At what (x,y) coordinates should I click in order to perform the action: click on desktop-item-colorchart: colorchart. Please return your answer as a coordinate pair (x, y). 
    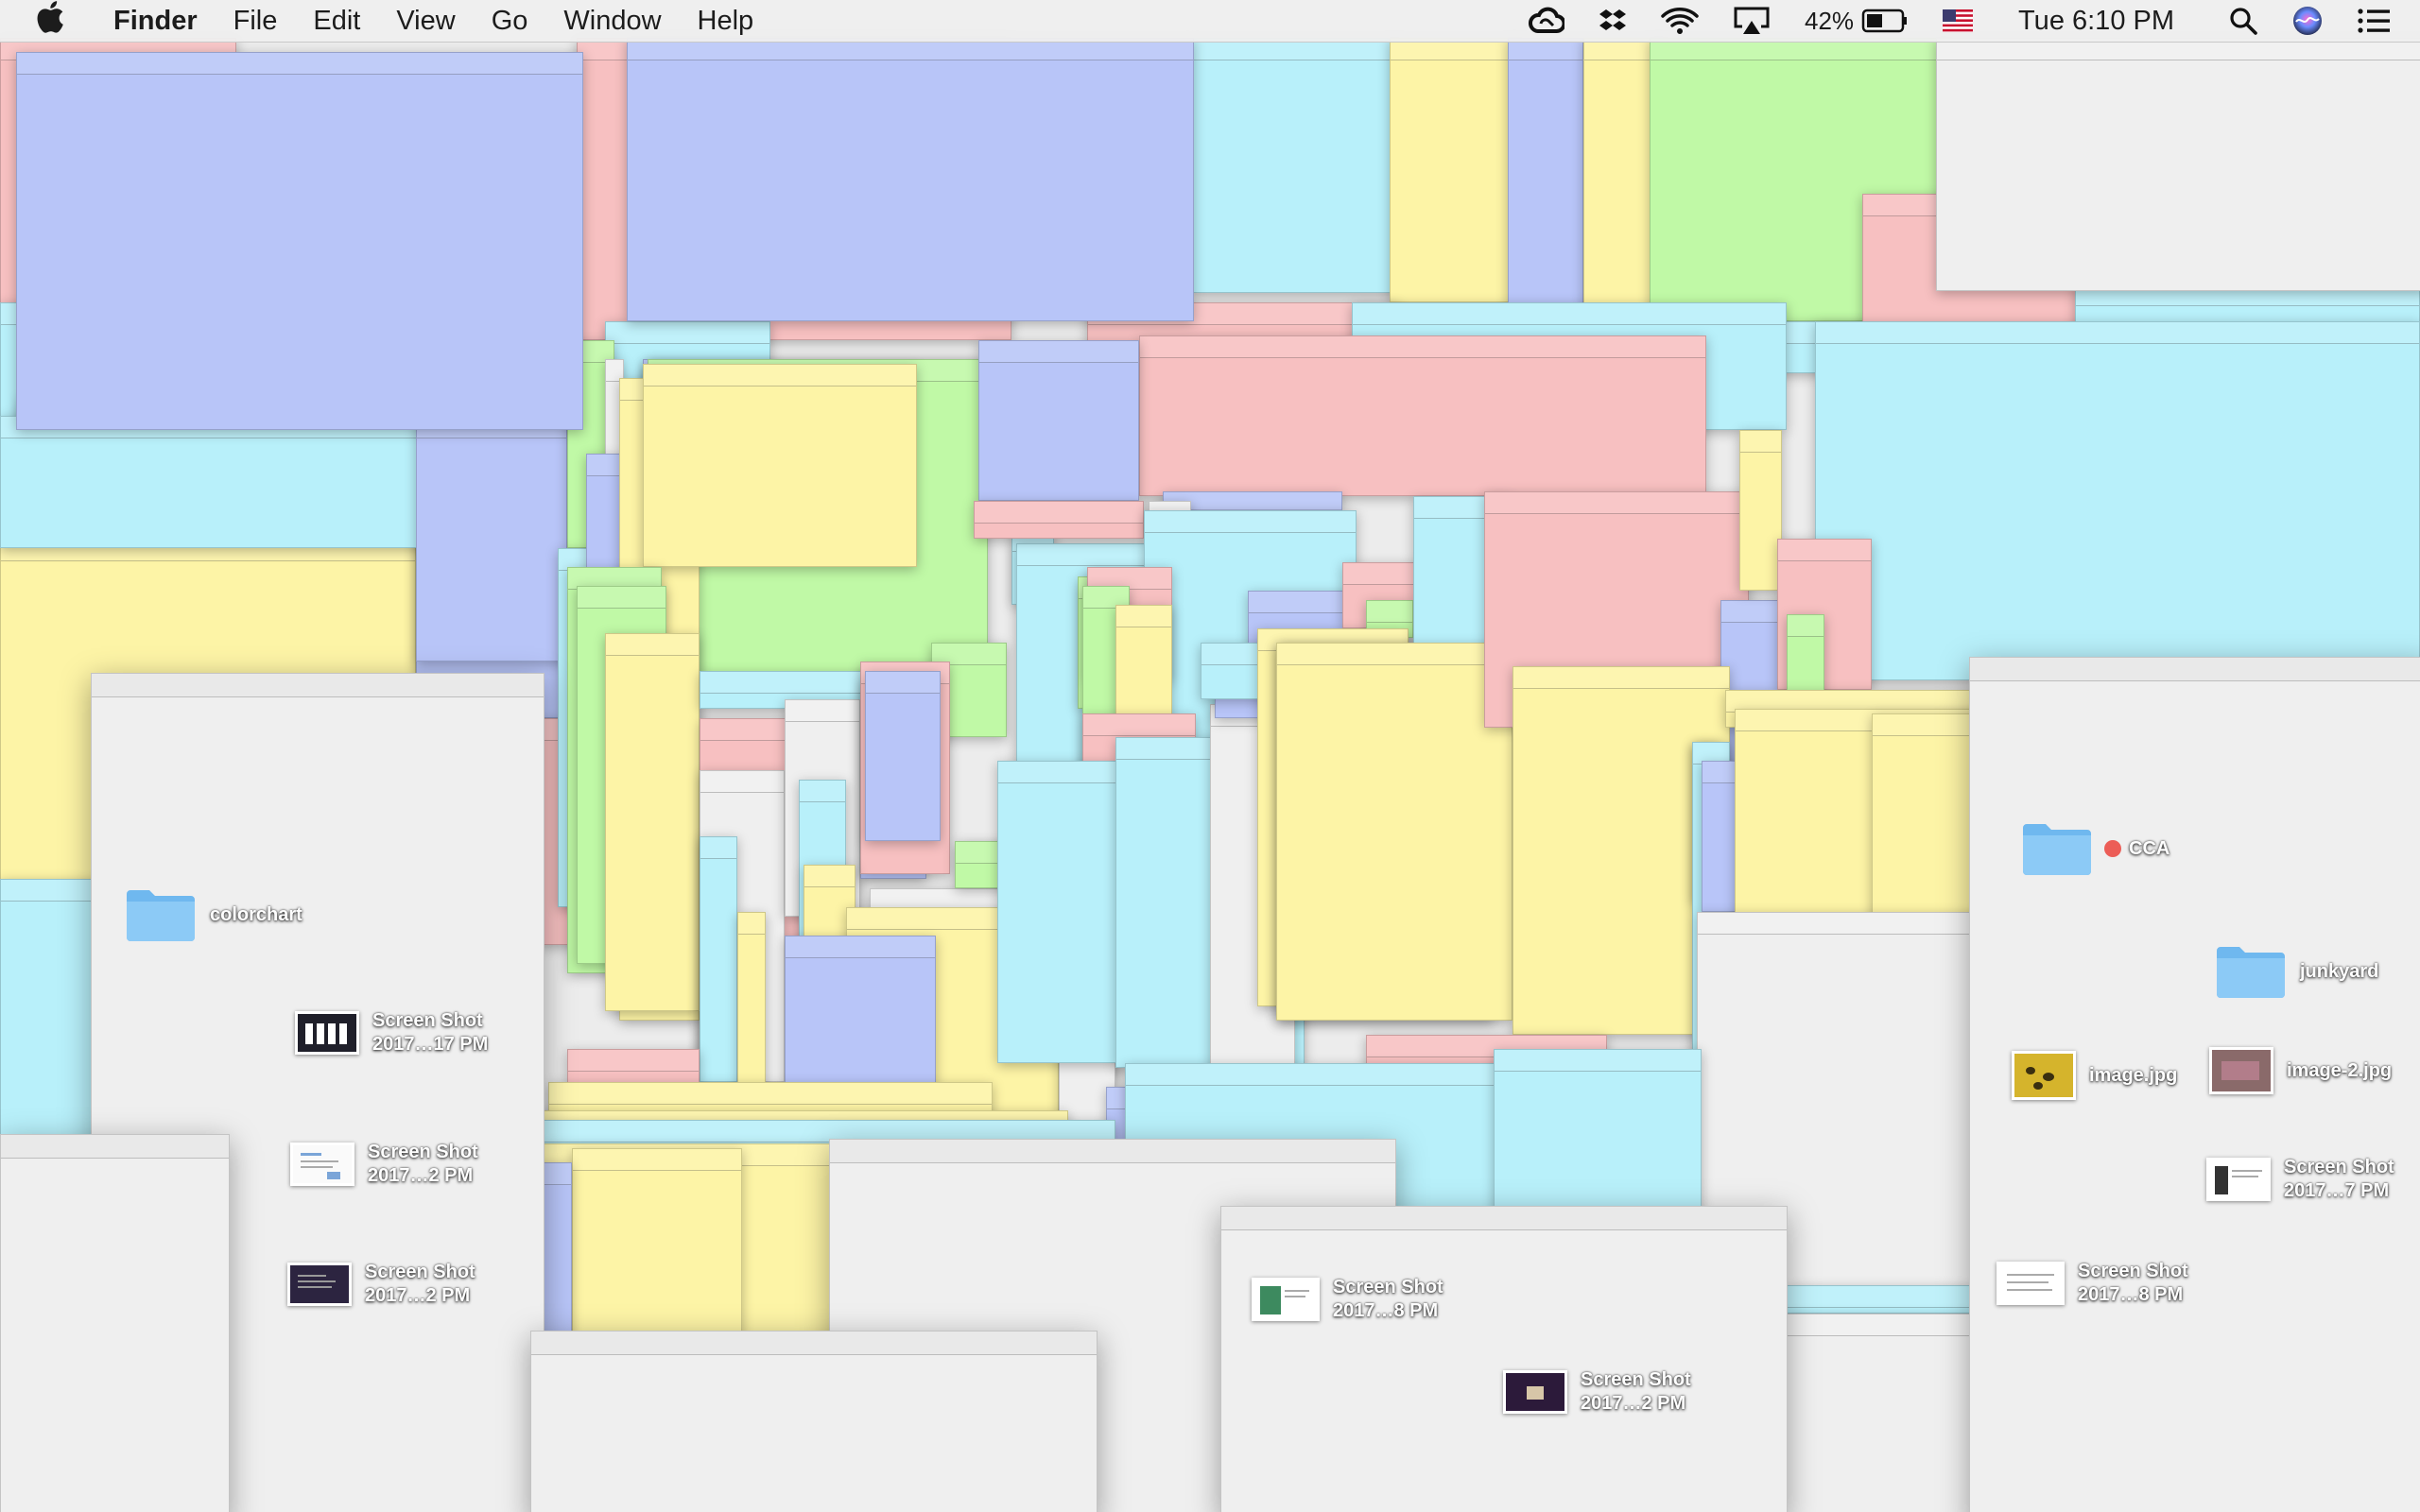
    Looking at the image, I should click on (213, 914).